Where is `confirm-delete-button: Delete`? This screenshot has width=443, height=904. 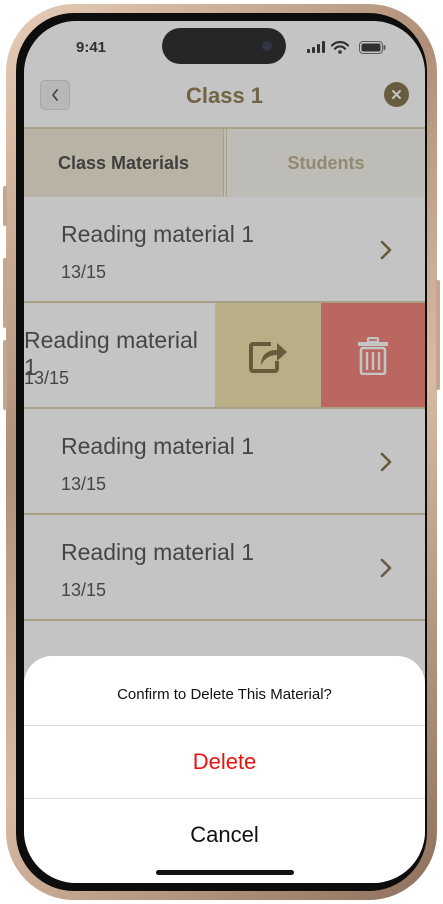 confirm-delete-button: Delete is located at coordinates (224, 762).